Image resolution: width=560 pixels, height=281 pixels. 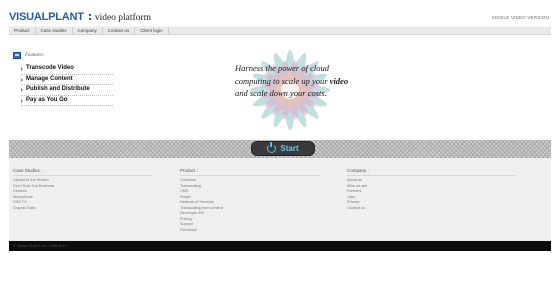 I want to click on logo-colon-icon, so click(x=90, y=18).